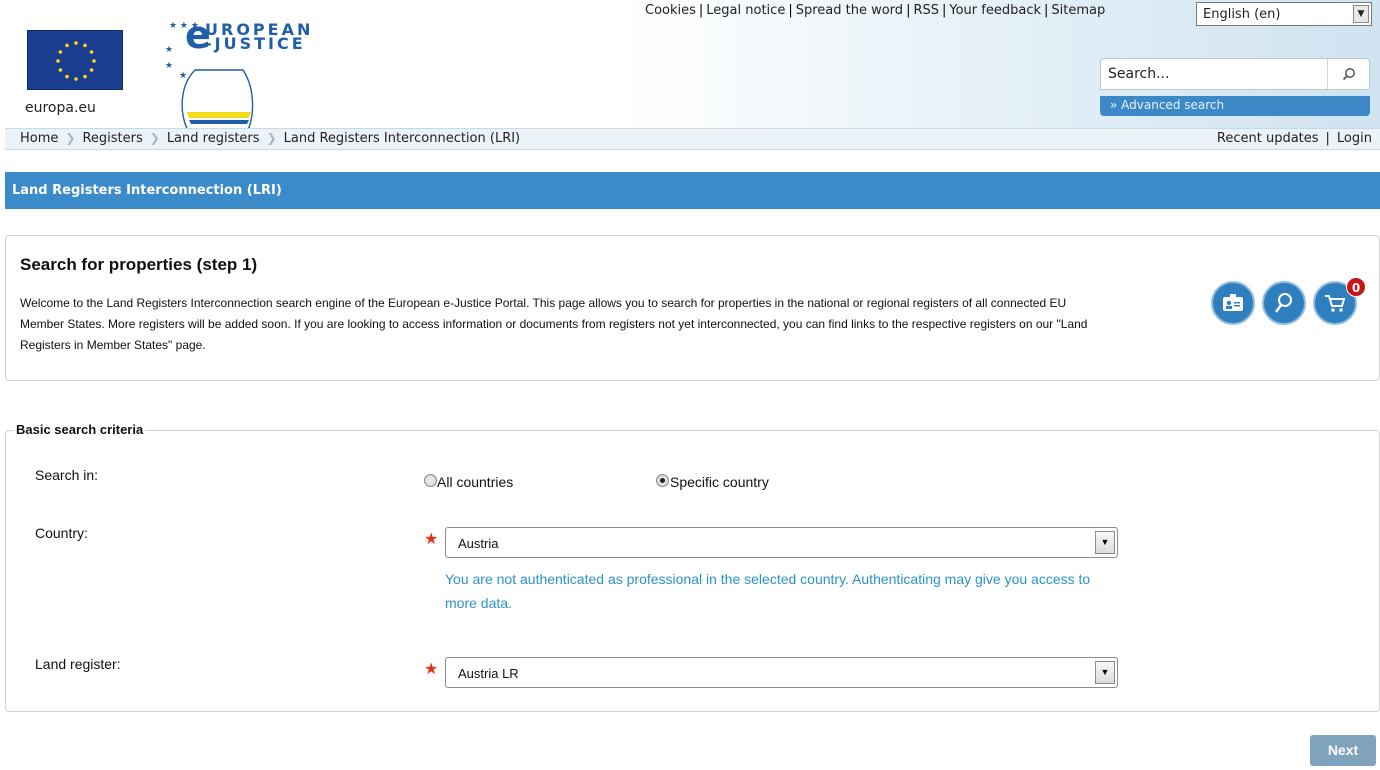  I want to click on magnifier-icon, so click(1348, 74).